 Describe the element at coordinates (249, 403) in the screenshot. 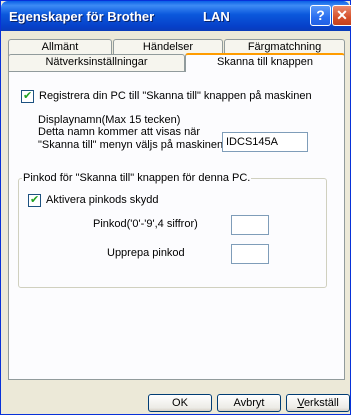

I see `cancel-button: Avbryt` at that location.